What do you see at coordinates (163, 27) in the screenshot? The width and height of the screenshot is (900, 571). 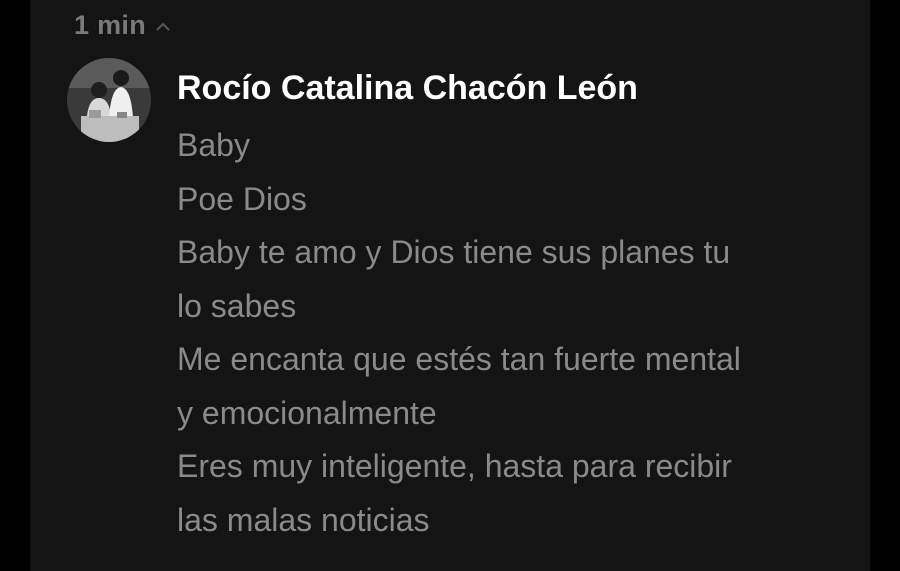 I see `chevron-up-icon` at bounding box center [163, 27].